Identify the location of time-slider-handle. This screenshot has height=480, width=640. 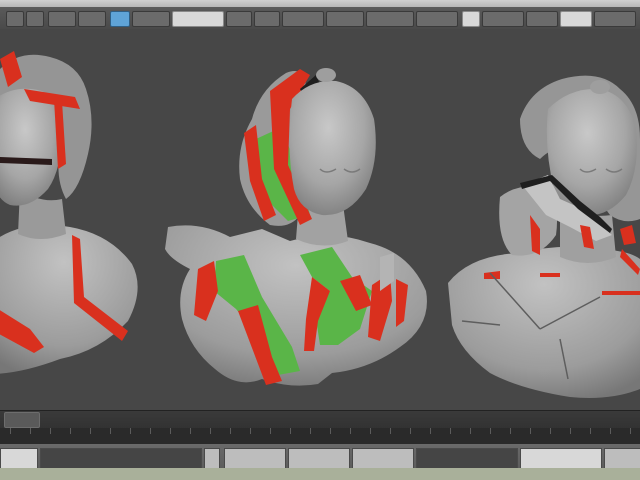
(22, 420).